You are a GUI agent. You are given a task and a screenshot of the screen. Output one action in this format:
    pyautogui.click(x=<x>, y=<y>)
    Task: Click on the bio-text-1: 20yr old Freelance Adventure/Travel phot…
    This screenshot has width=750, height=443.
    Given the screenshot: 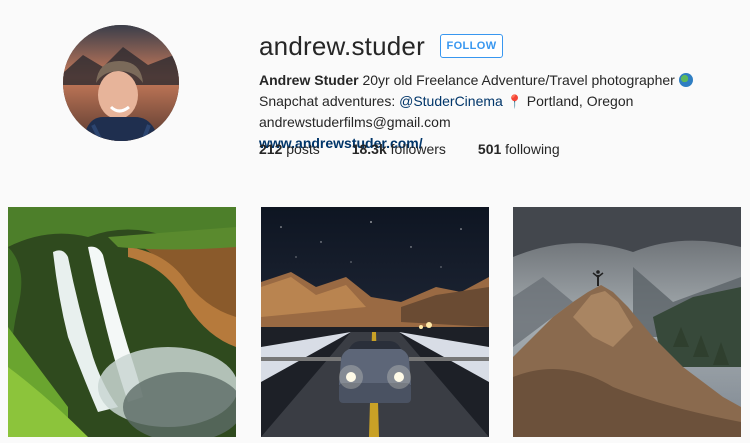 What is the action you would take?
    pyautogui.click(x=518, y=80)
    